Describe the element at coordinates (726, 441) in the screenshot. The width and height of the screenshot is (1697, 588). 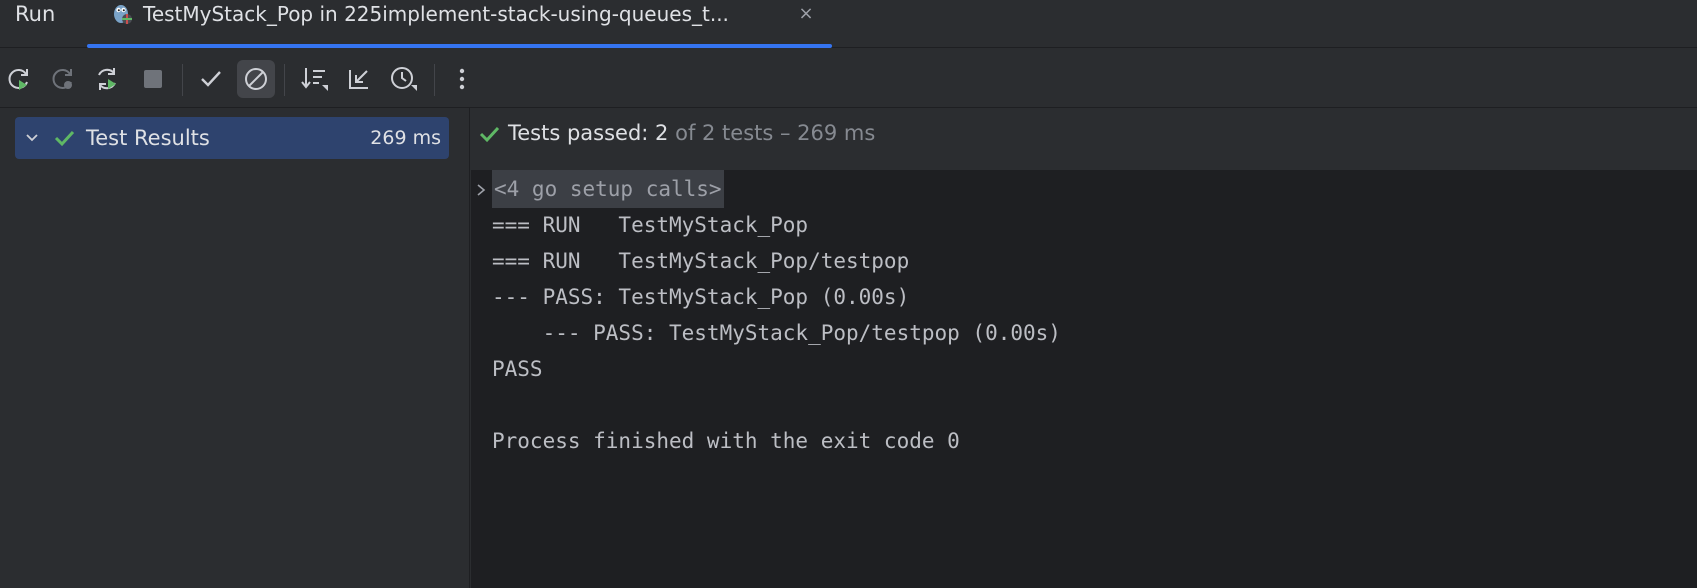
I see `console-line: Process finished with the exit code 0` at that location.